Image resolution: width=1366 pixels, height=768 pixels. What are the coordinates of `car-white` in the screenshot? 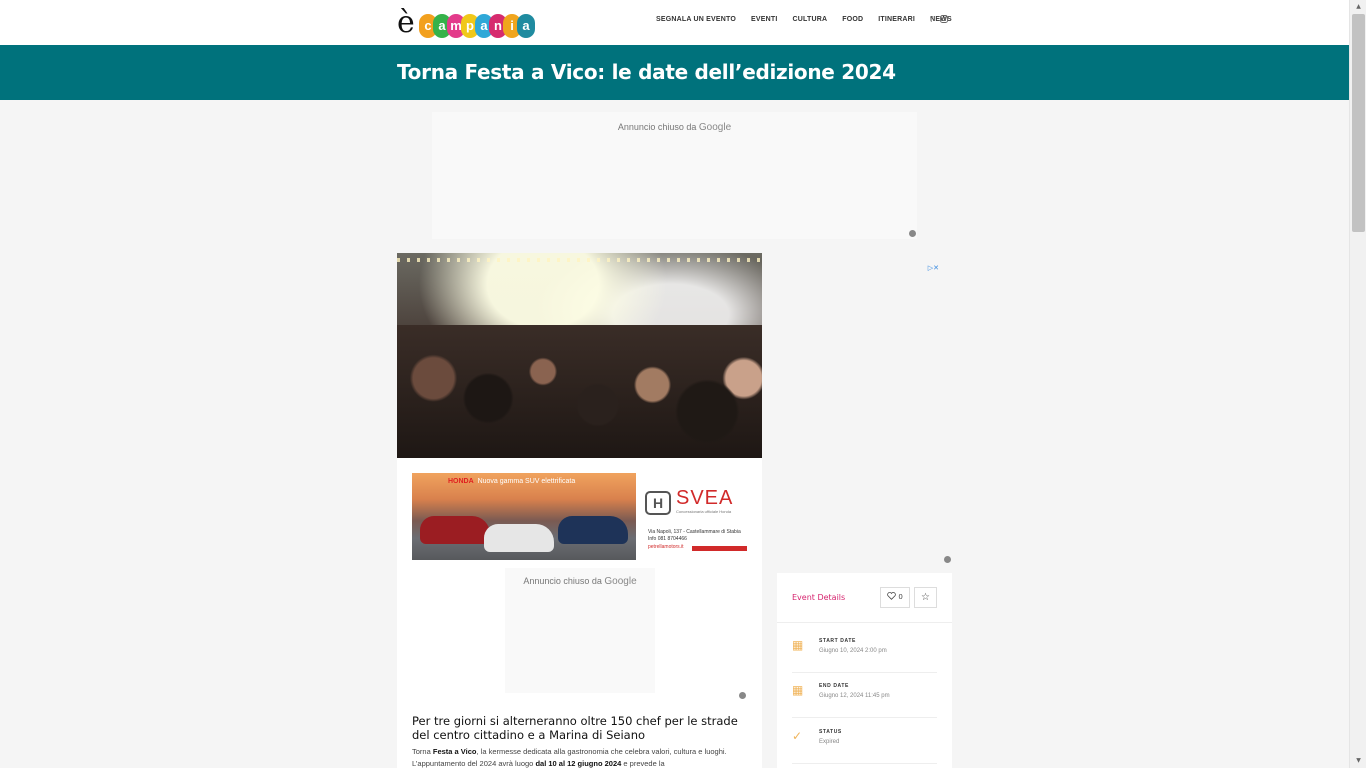 It's located at (519, 538).